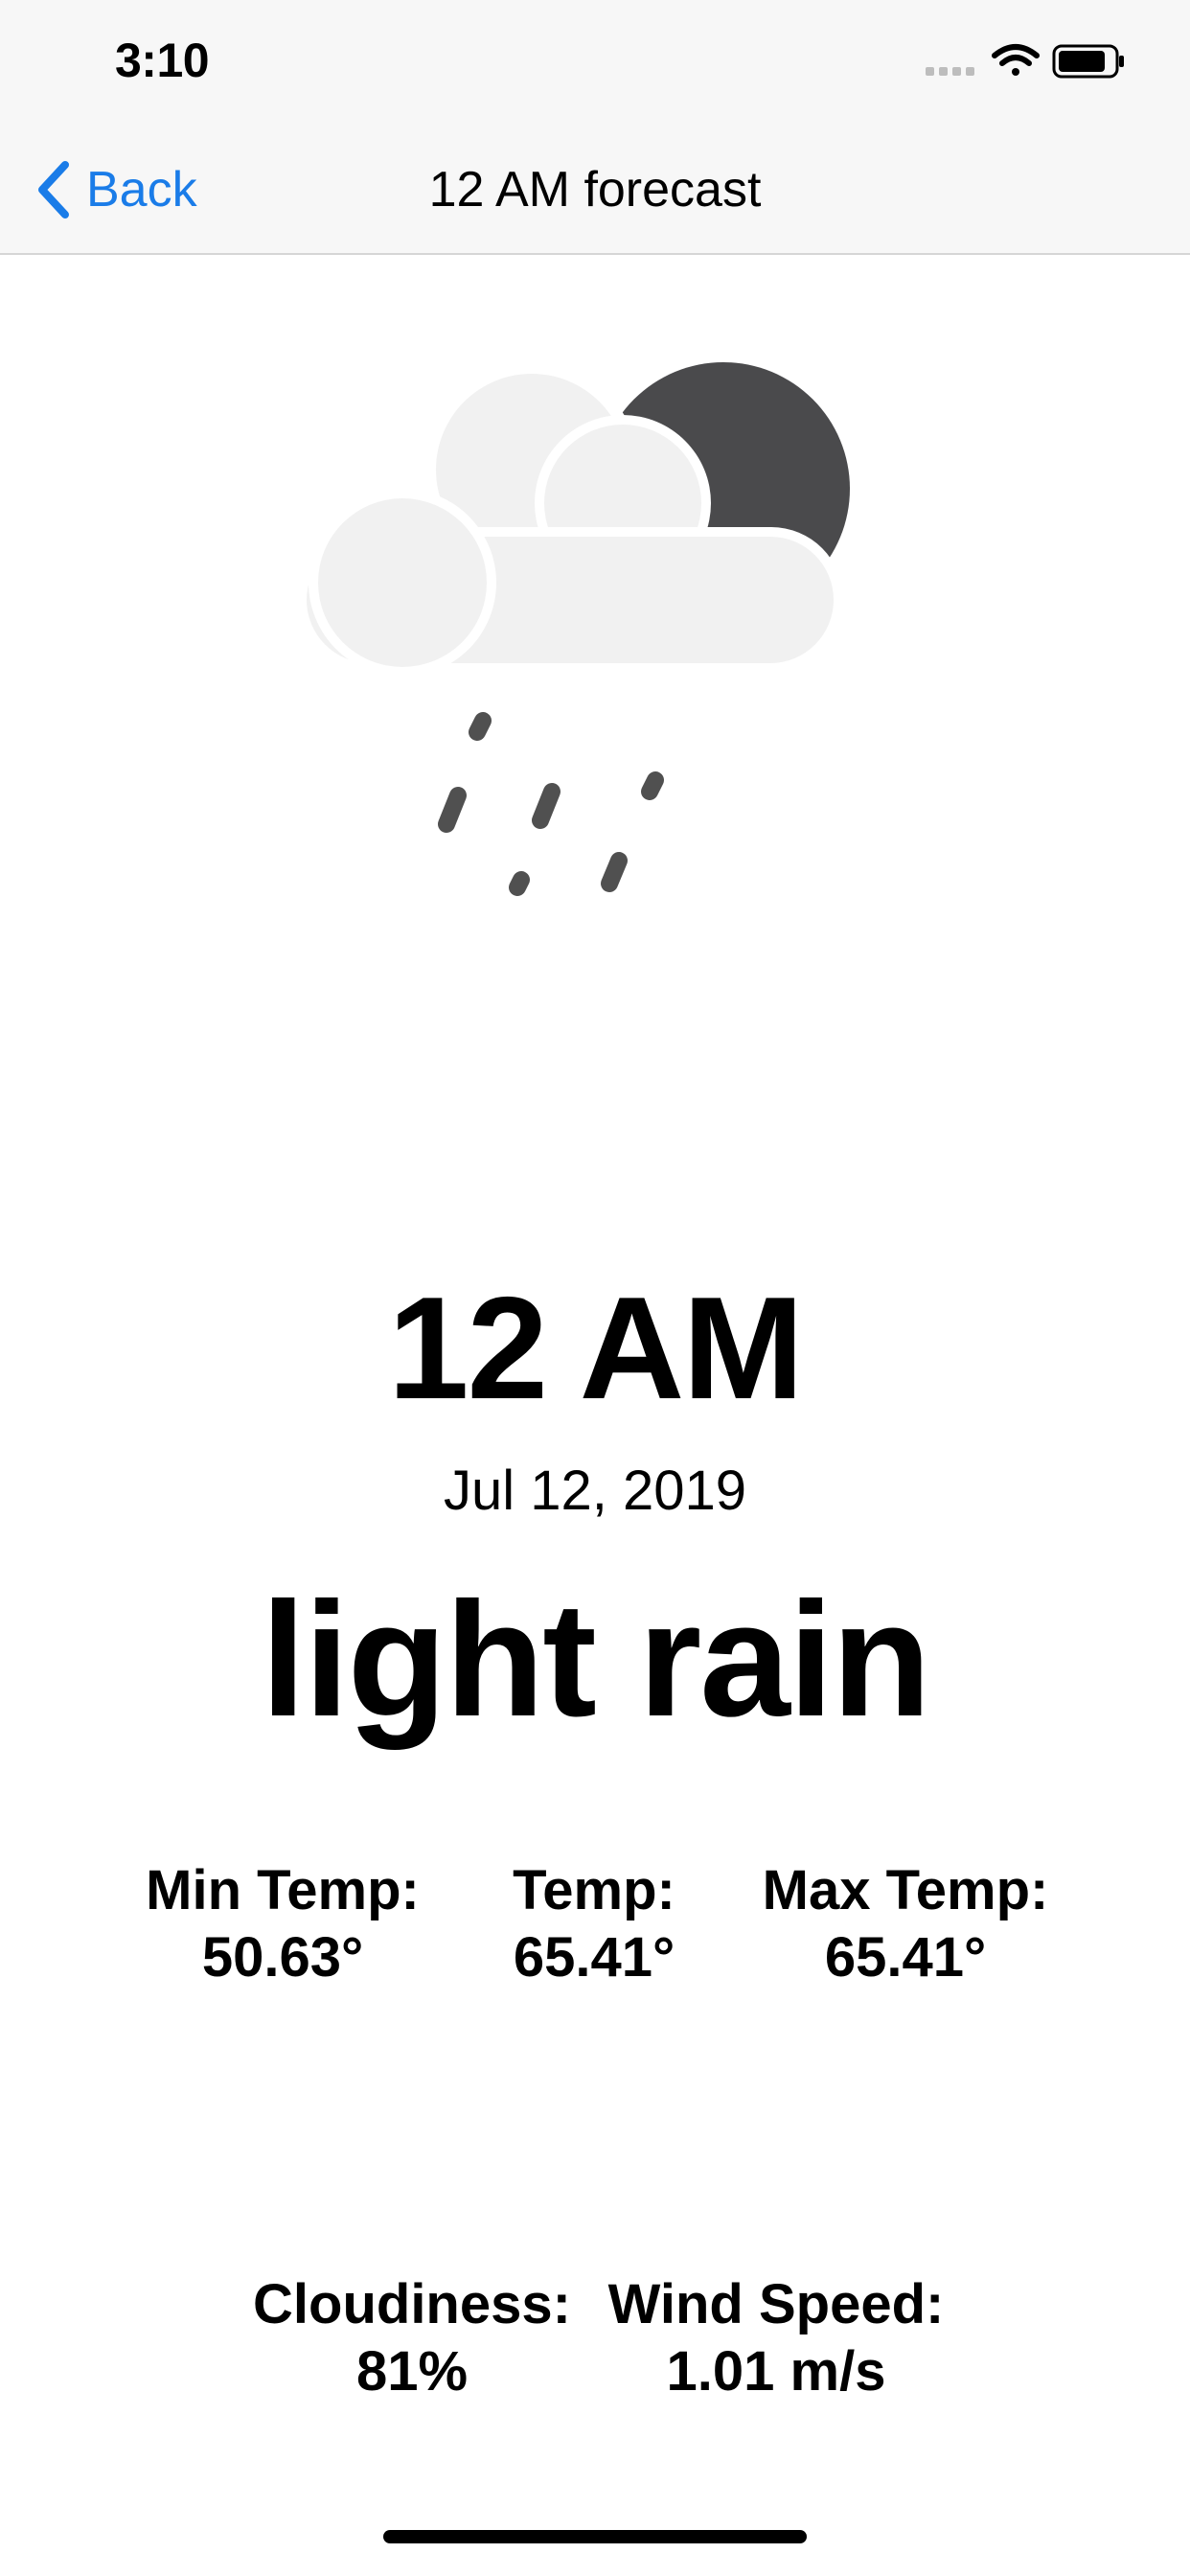 This screenshot has height=2576, width=1190. I want to click on temp-stat: Temp: 65.41°, so click(594, 1924).